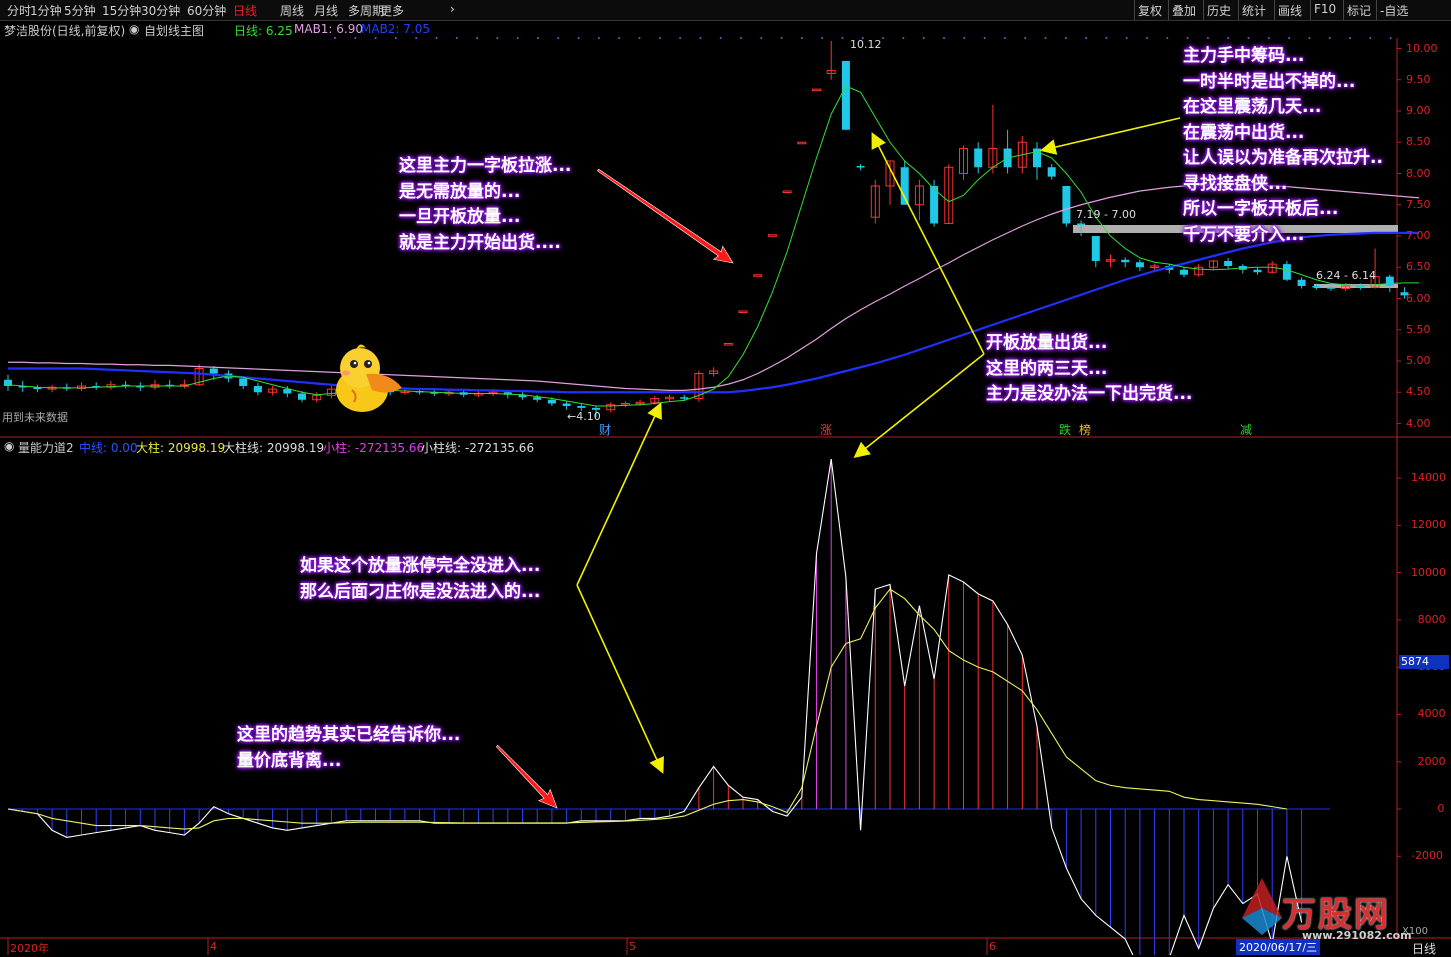  Describe the element at coordinates (1418, 267) in the screenshot. I see `price-axis-label: 6.50` at that location.